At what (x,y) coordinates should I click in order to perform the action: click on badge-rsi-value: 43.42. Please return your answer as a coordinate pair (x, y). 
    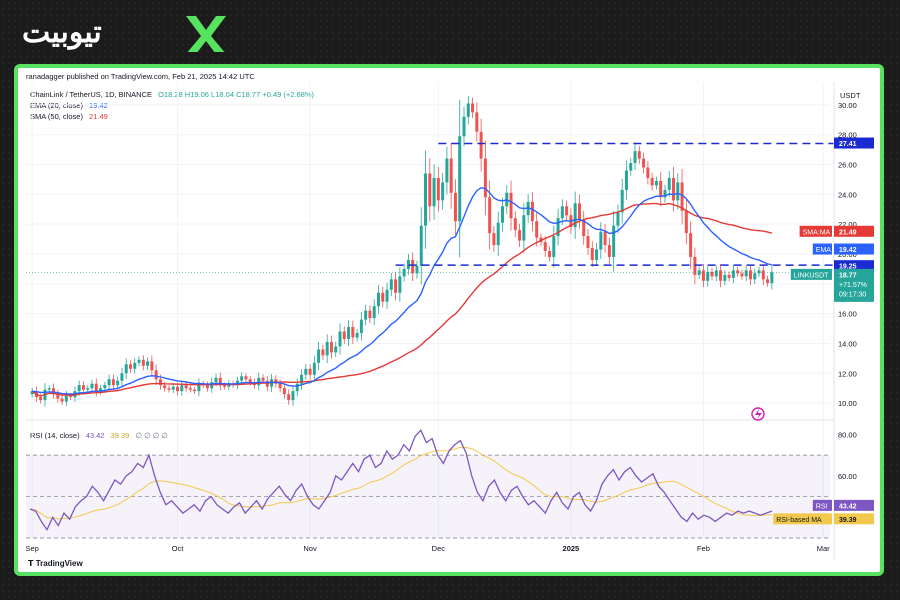
    Looking at the image, I should click on (848, 506).